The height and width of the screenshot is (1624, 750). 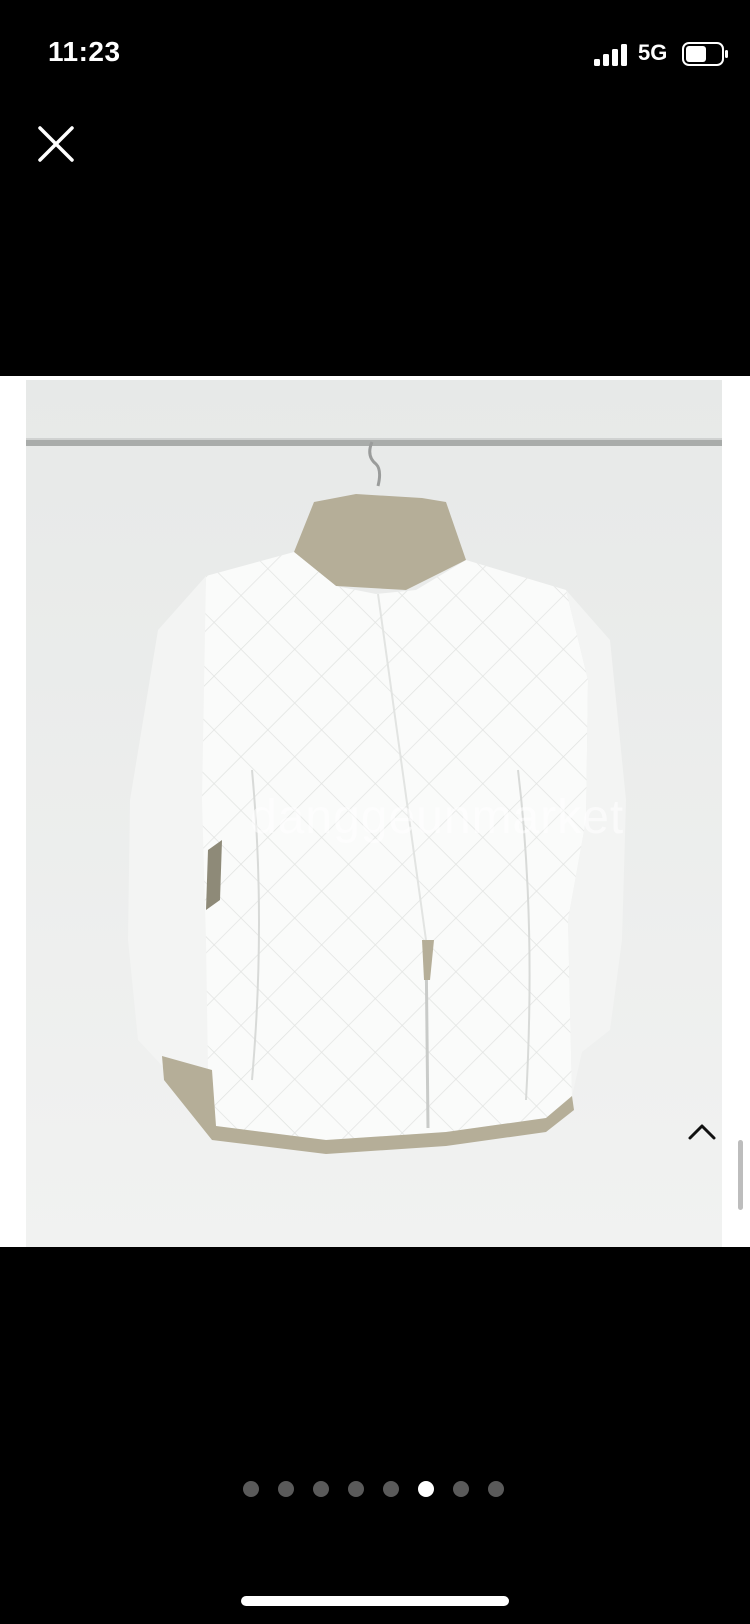 I want to click on battery-icon, so click(x=705, y=54).